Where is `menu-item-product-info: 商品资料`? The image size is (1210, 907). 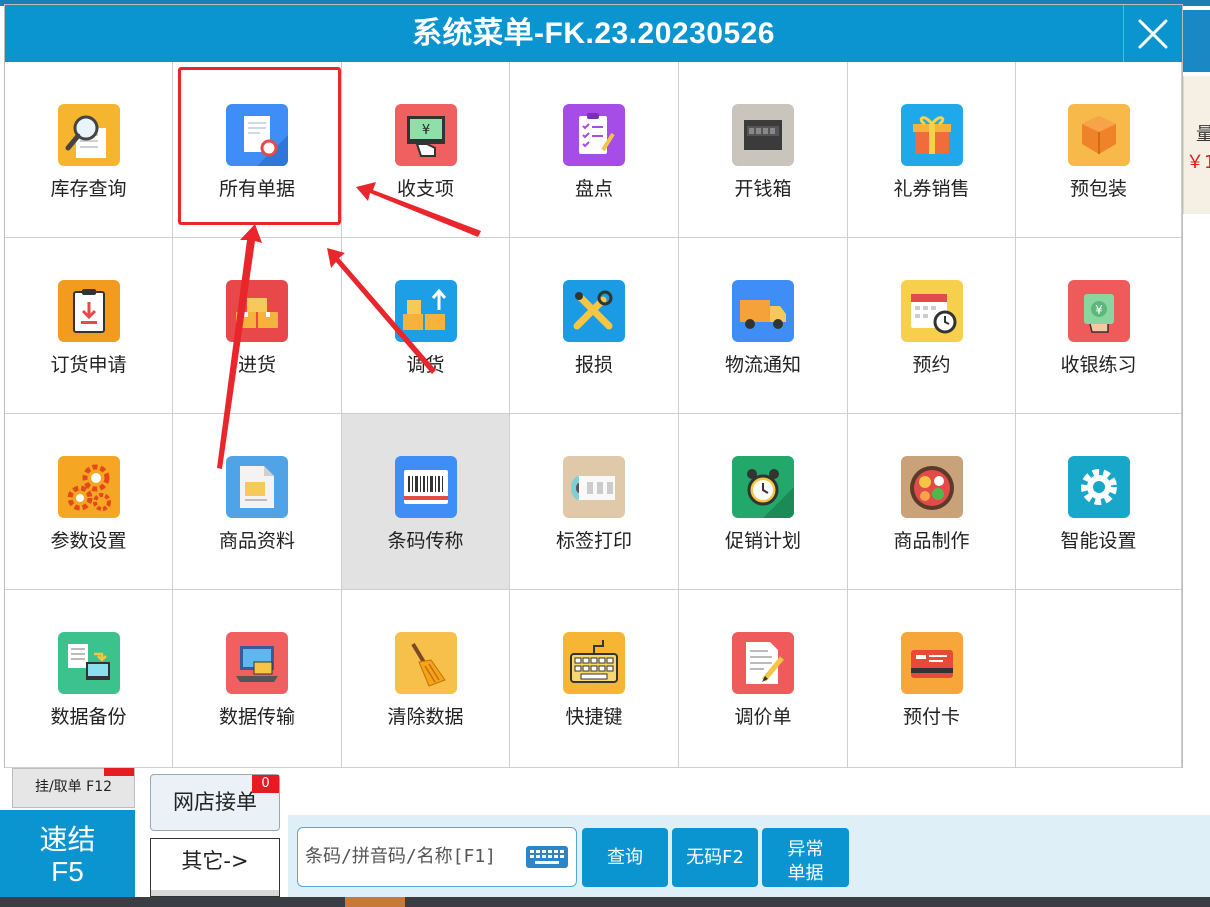
menu-item-product-info: 商品资料 is located at coordinates (257, 502).